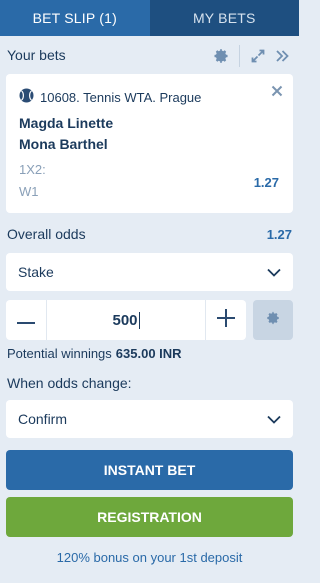  What do you see at coordinates (225, 18) in the screenshot?
I see `tab-my-bets: MY BETS` at bounding box center [225, 18].